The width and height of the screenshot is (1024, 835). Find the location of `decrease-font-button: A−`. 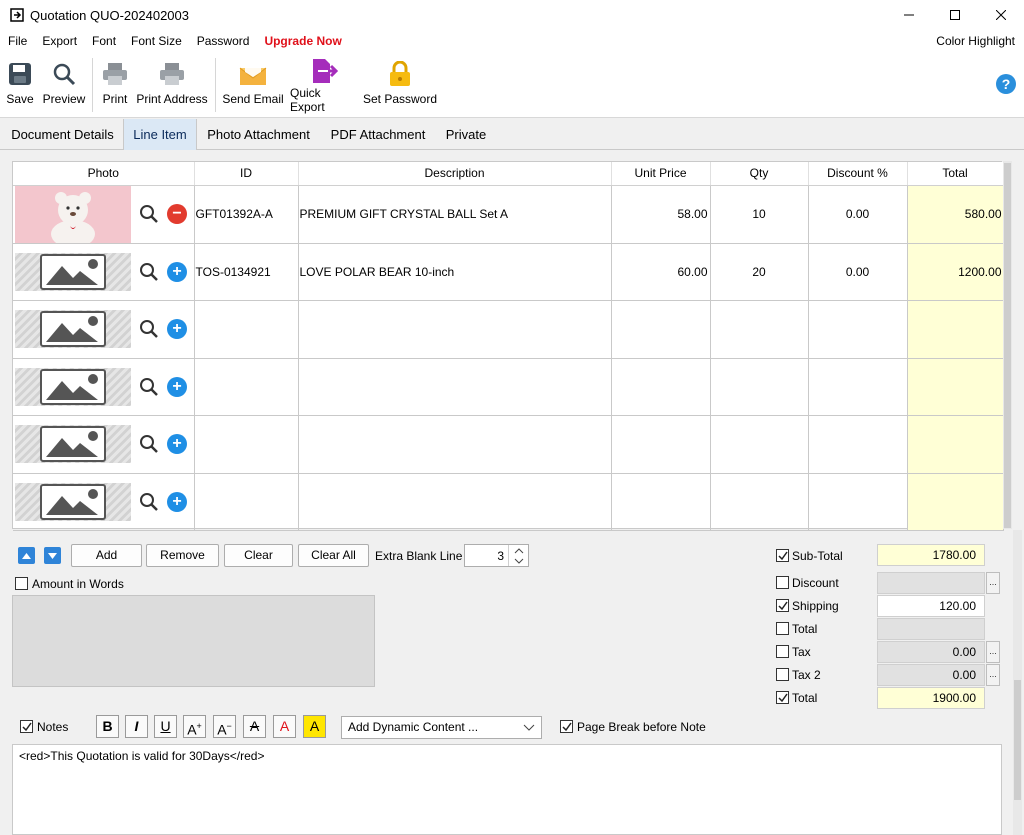

decrease-font-button: A− is located at coordinates (224, 726).